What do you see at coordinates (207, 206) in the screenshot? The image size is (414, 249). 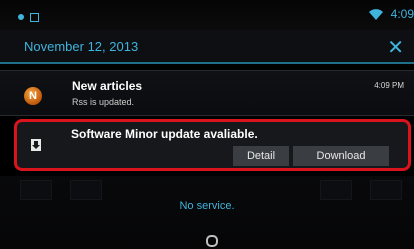 I see `no-service-label: No service.` at bounding box center [207, 206].